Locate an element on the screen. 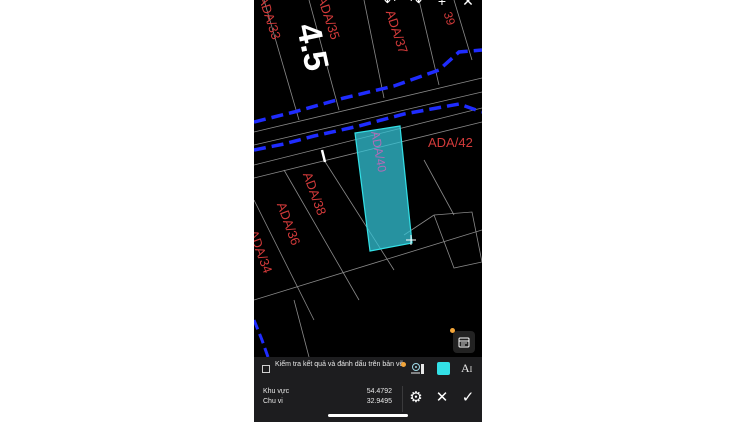  text-tool-glyph: A is located at coordinates (465, 368).